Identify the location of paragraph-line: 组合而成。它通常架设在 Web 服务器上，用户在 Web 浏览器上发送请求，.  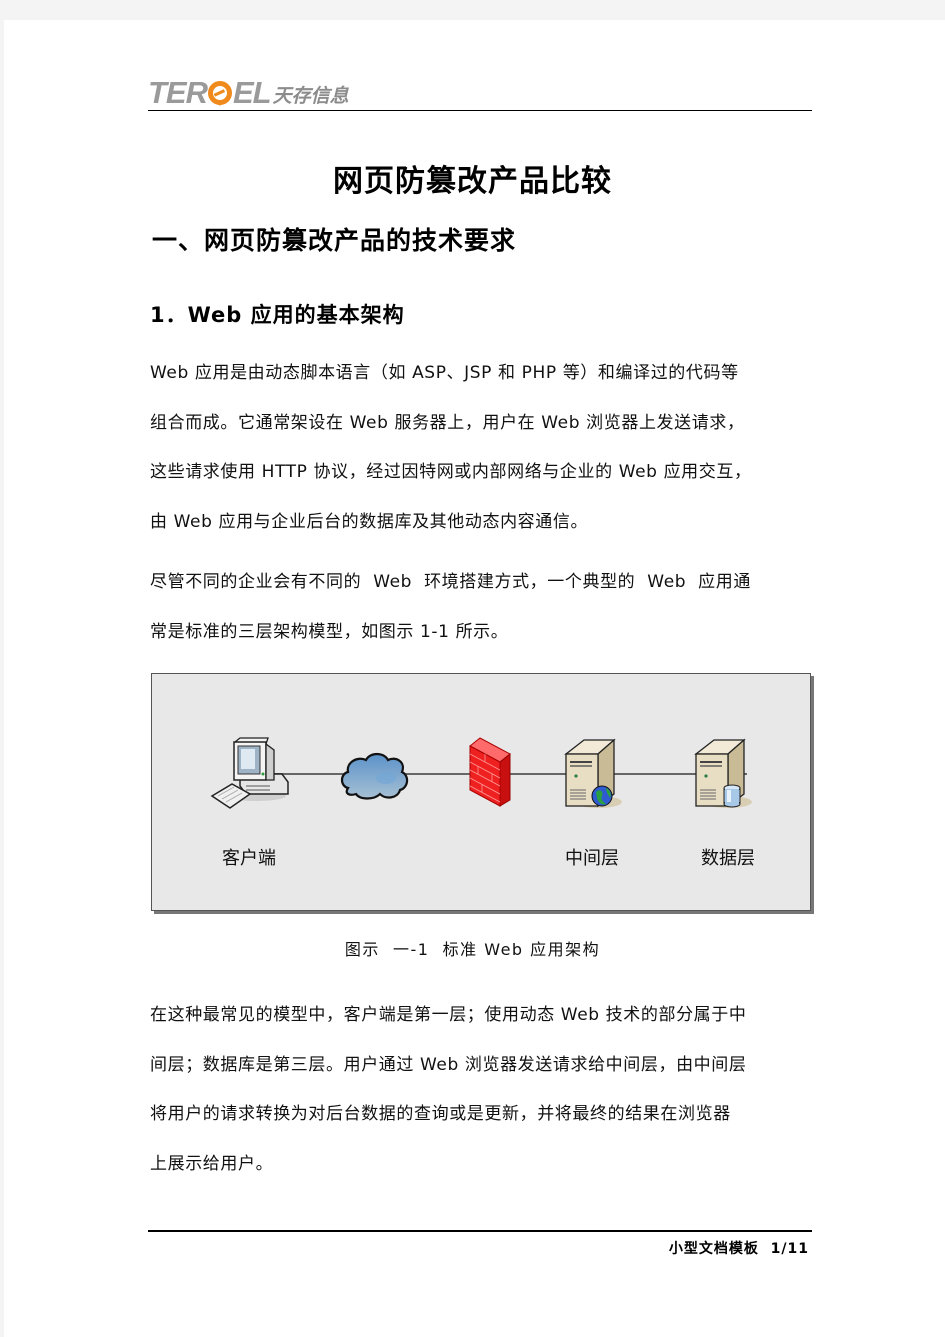
(447, 422).